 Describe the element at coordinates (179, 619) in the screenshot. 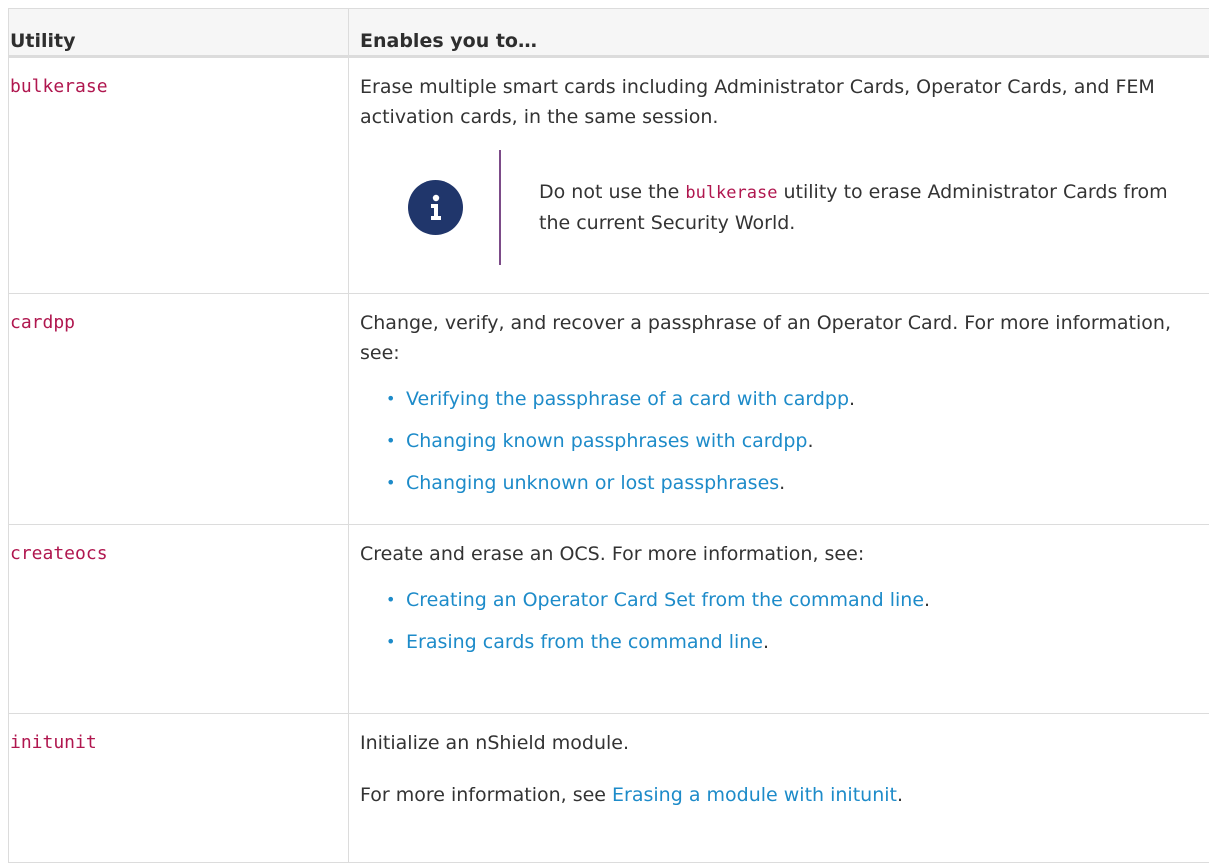

I see `utility-cell: createocs` at that location.